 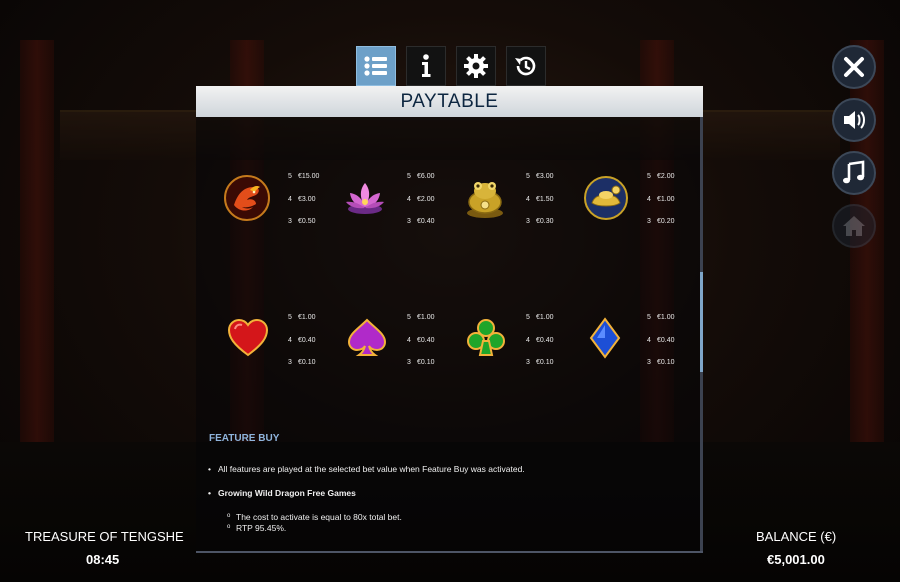 I want to click on info-icon, so click(x=426, y=65).